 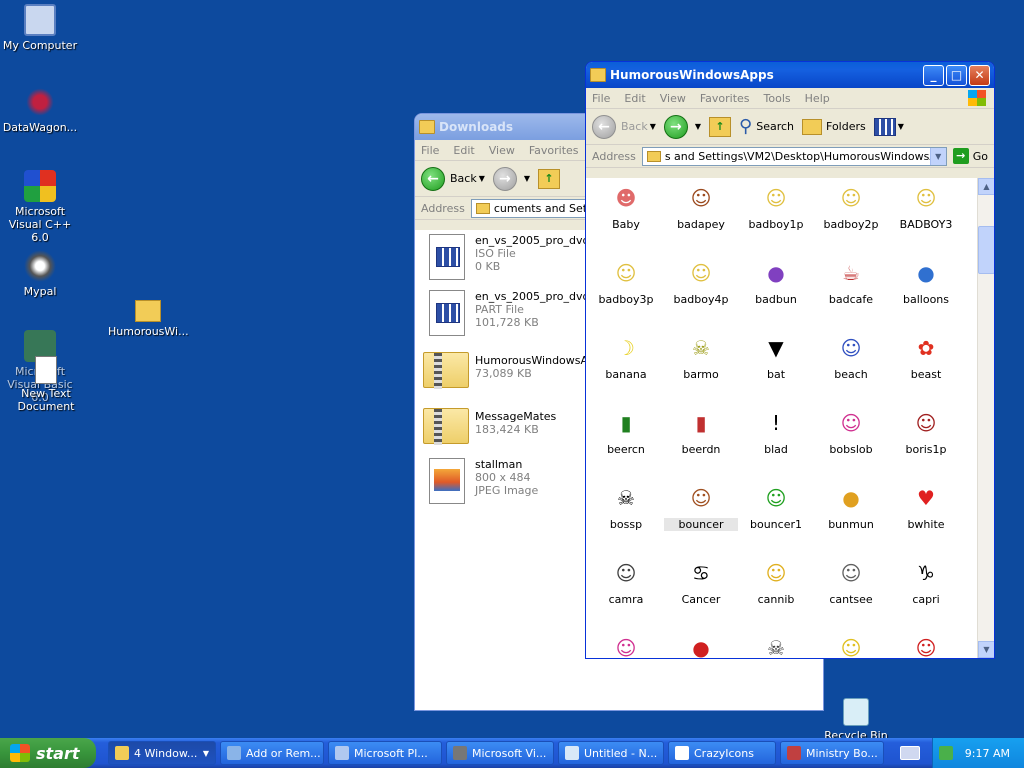 What do you see at coordinates (817, 98) in the screenshot?
I see `menu-help: Help` at bounding box center [817, 98].